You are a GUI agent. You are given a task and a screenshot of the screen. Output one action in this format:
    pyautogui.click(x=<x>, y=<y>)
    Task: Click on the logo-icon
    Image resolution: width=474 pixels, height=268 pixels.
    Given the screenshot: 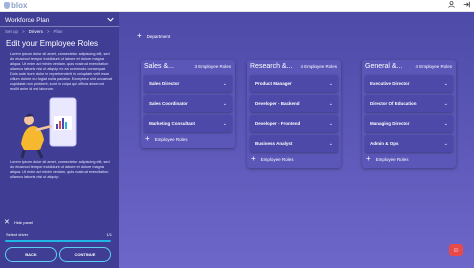 What is the action you would take?
    pyautogui.click(x=7, y=5)
    